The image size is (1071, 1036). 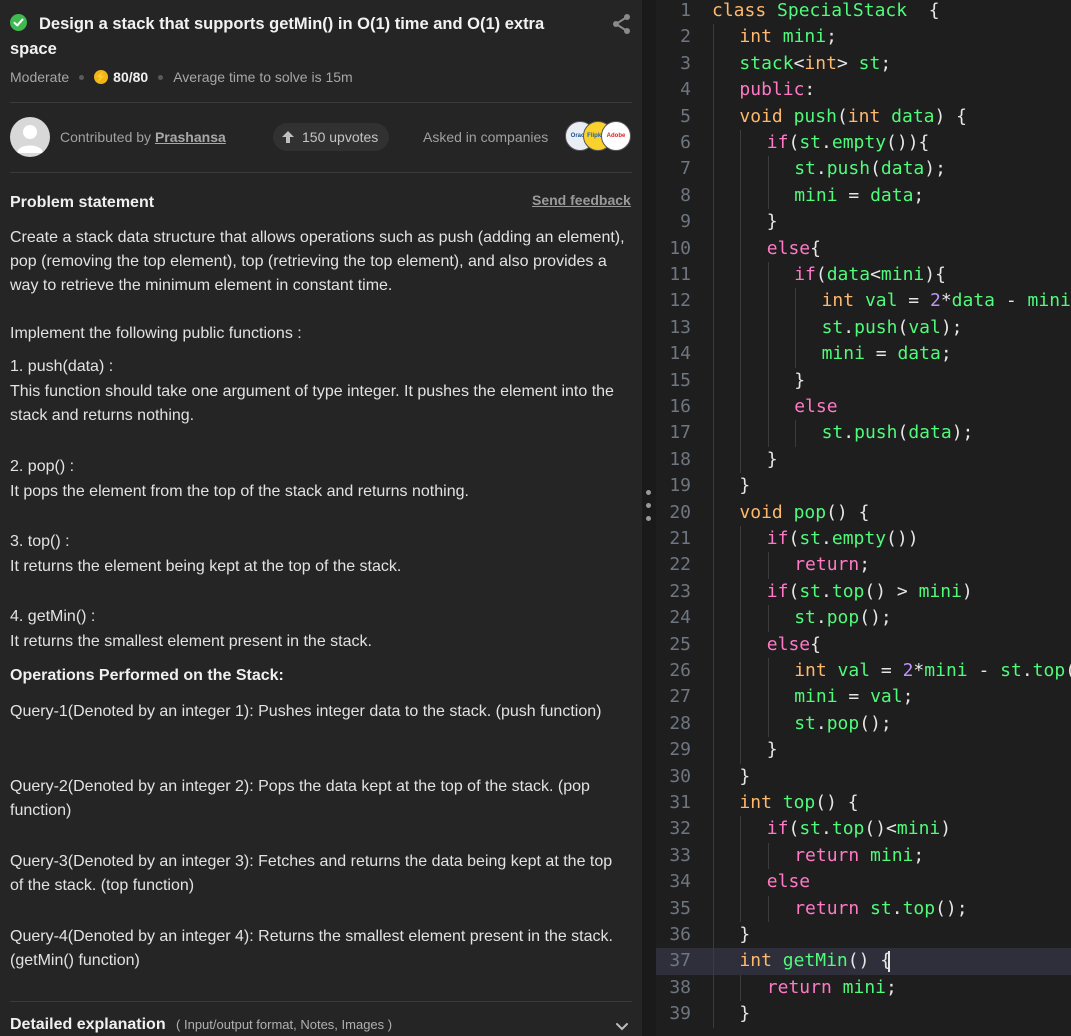 I want to click on code-line: 24 st.pop();, so click(x=863, y=618).